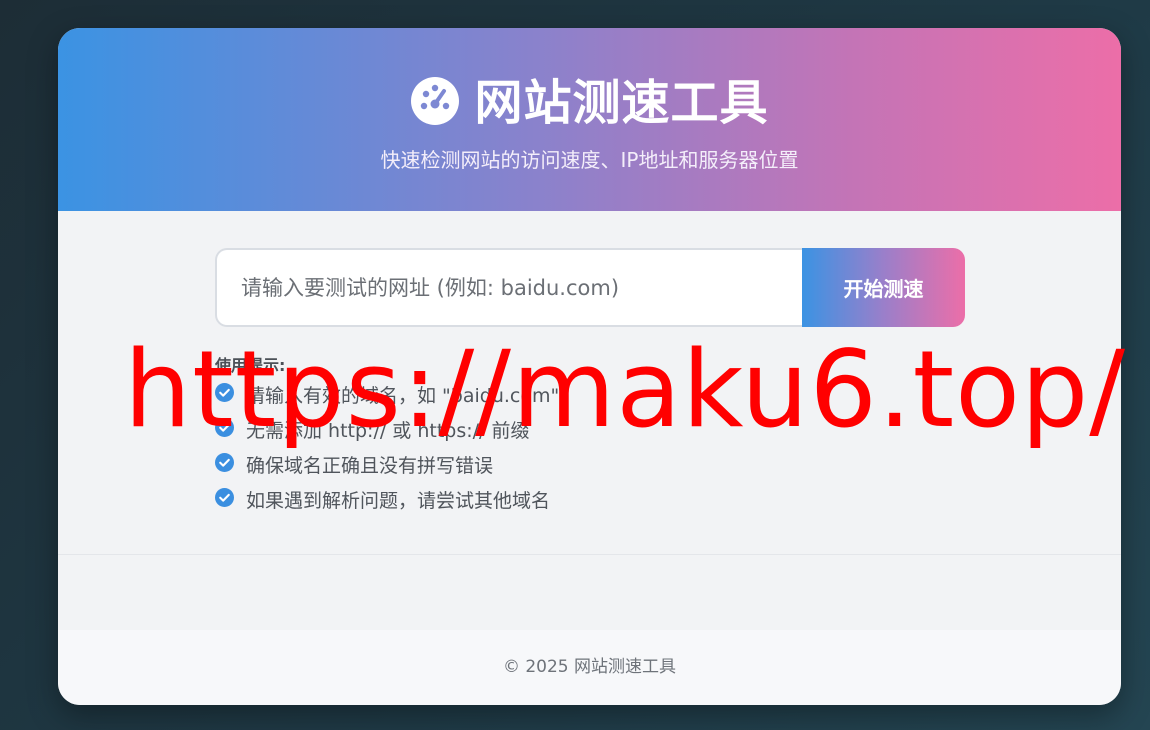 The height and width of the screenshot is (730, 1150). Describe the element at coordinates (621, 103) in the screenshot. I see `page-title: 网站测速工具` at that location.